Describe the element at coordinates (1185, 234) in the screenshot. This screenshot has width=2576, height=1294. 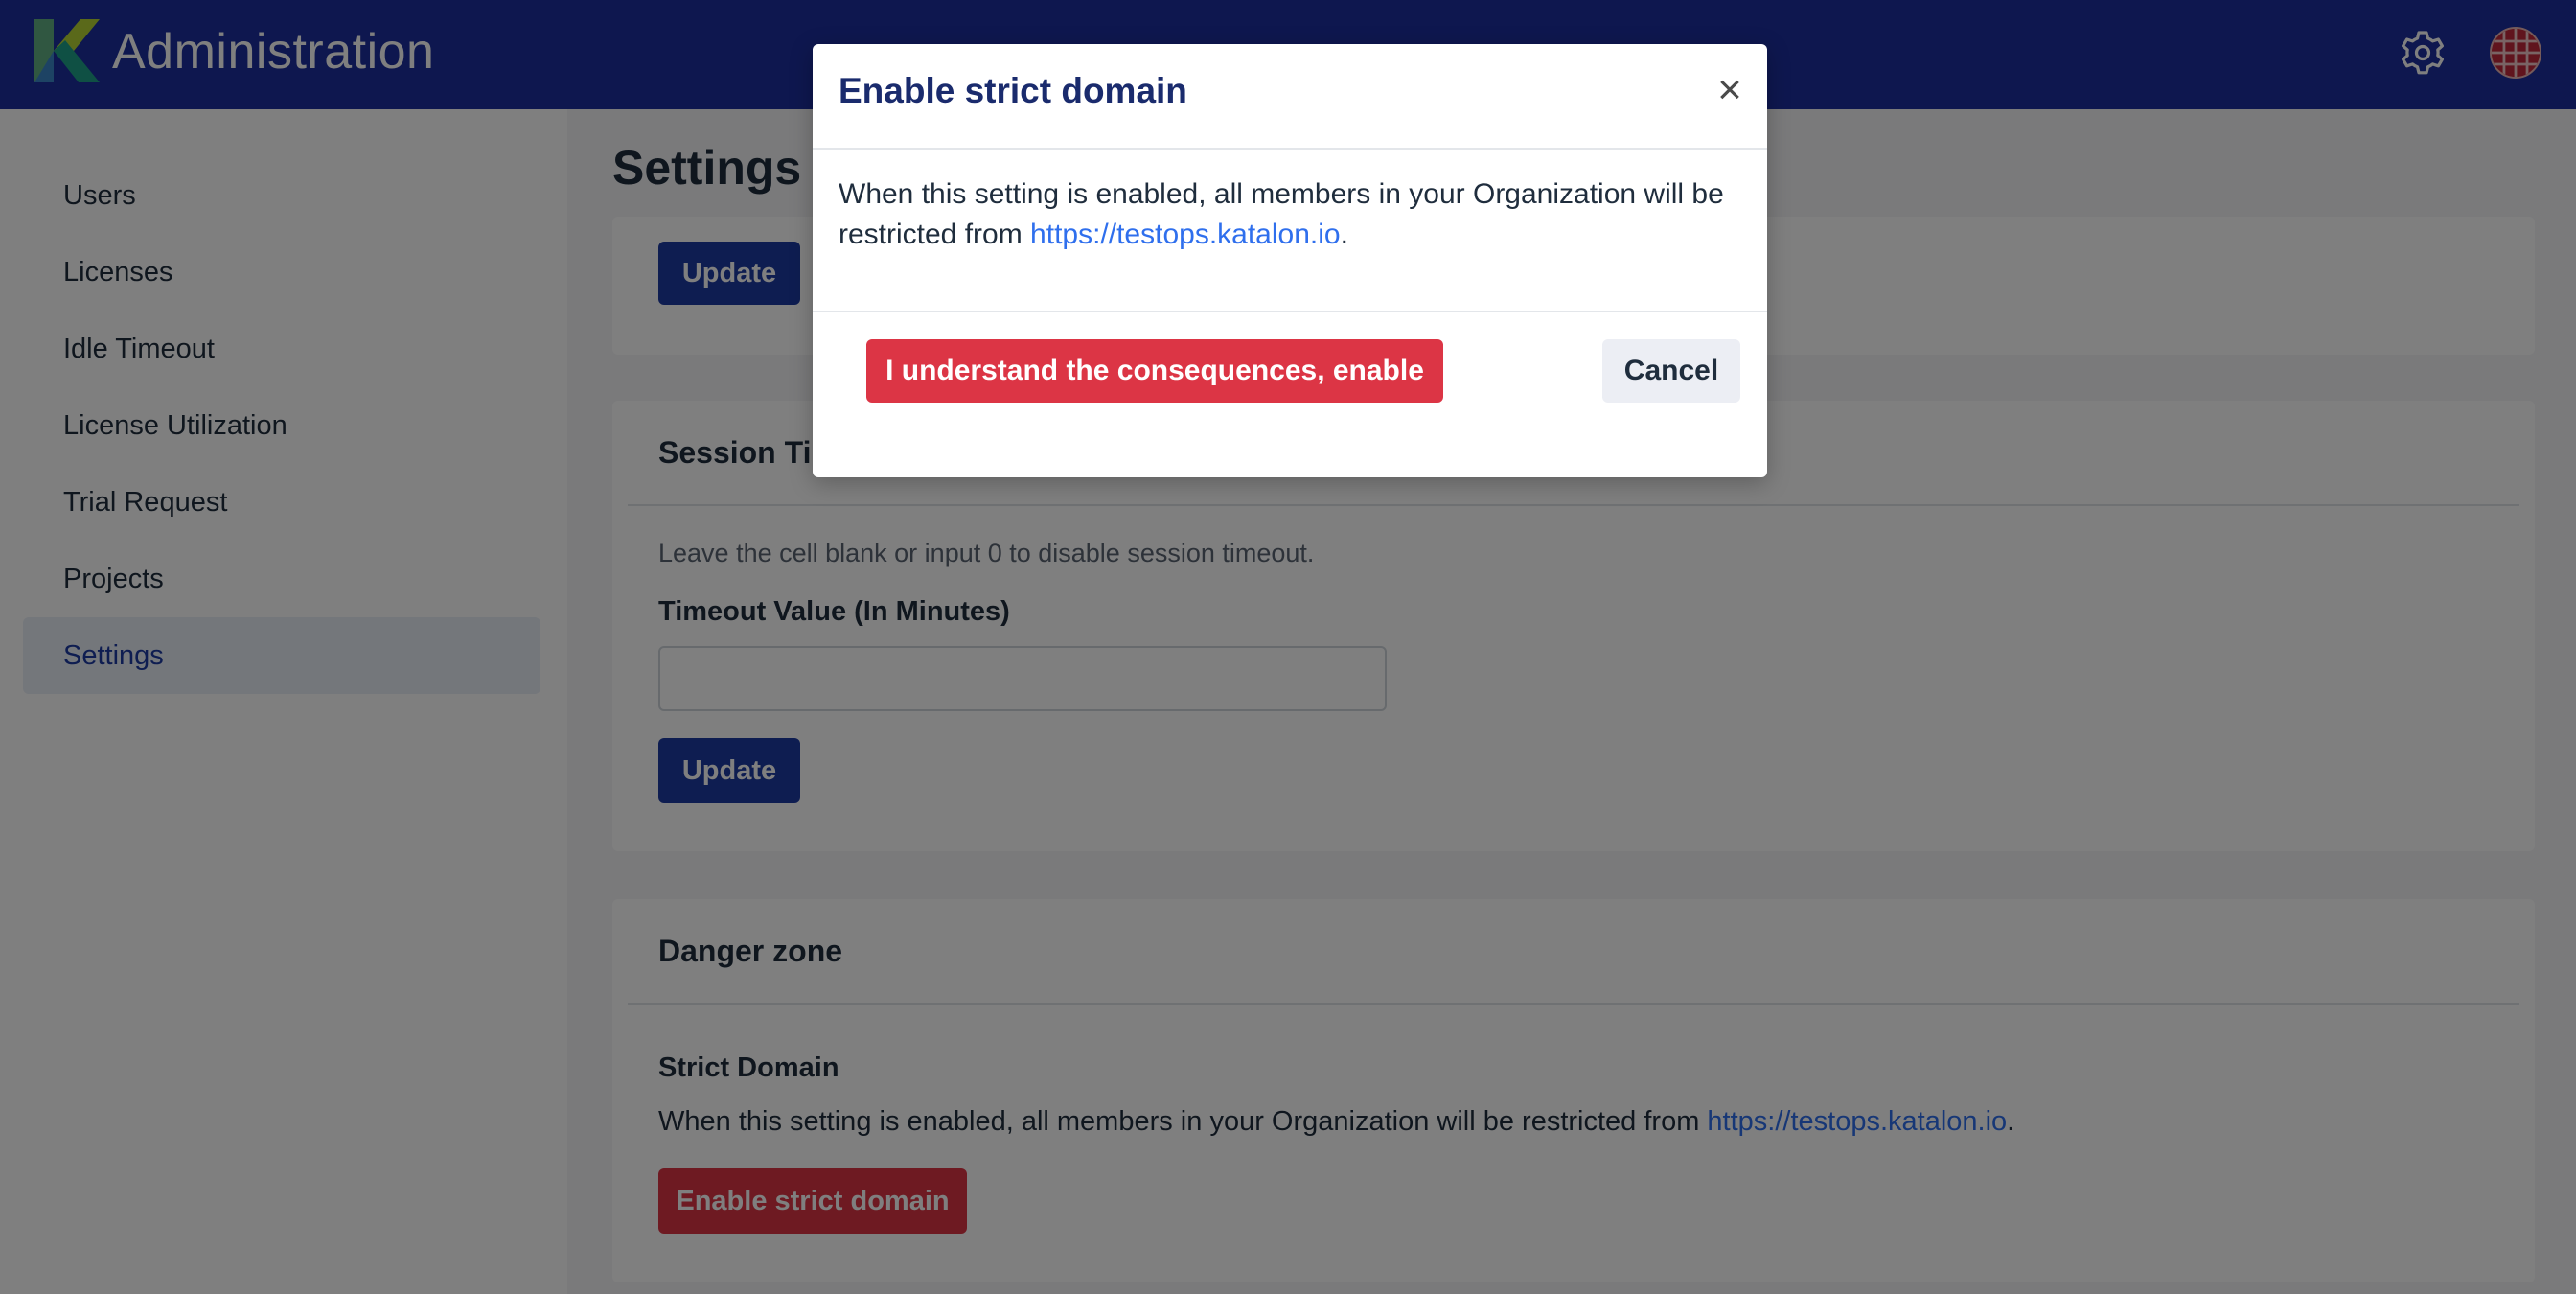
I see `modal-body-link: https://testops.katalon.io` at that location.